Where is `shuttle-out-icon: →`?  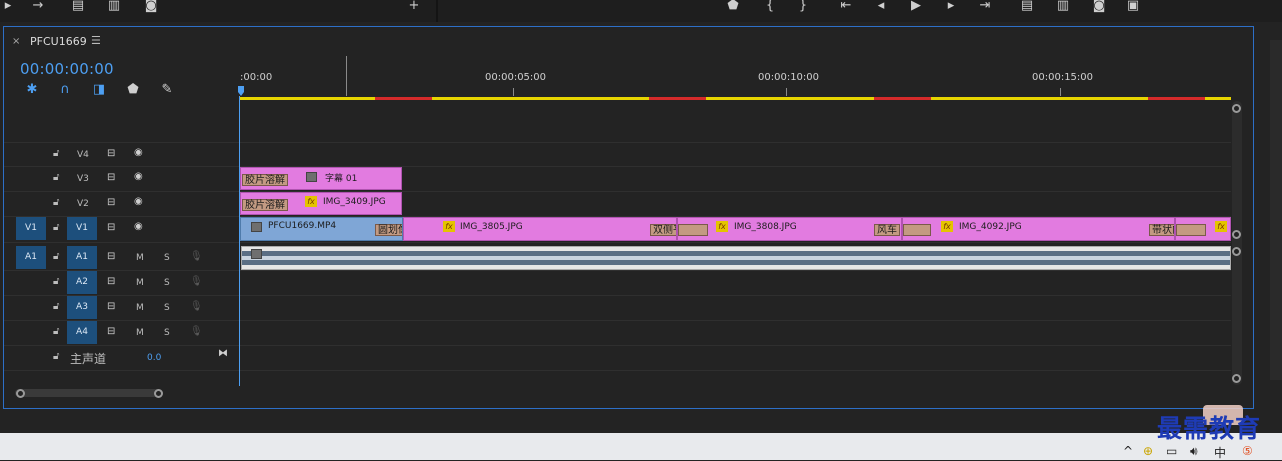
shuttle-out-icon: → is located at coordinates (38, 6).